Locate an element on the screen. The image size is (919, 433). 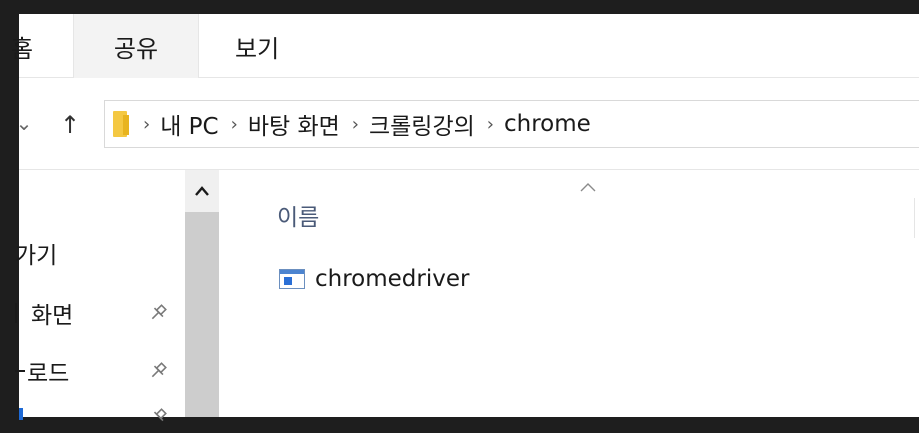
recent-locations-button: ⌄ is located at coordinates (24, 123).